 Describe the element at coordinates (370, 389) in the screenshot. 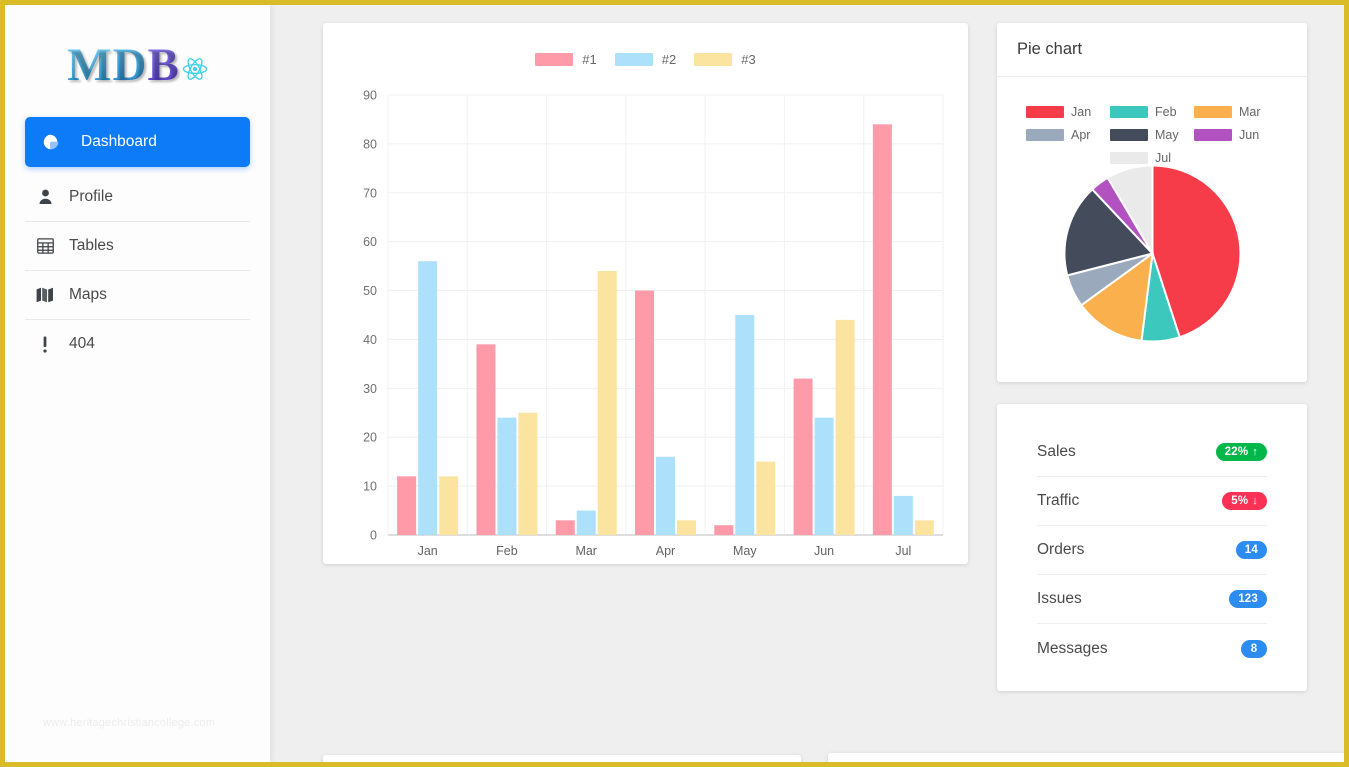

I see `y-axis-tick-label: 30` at that location.